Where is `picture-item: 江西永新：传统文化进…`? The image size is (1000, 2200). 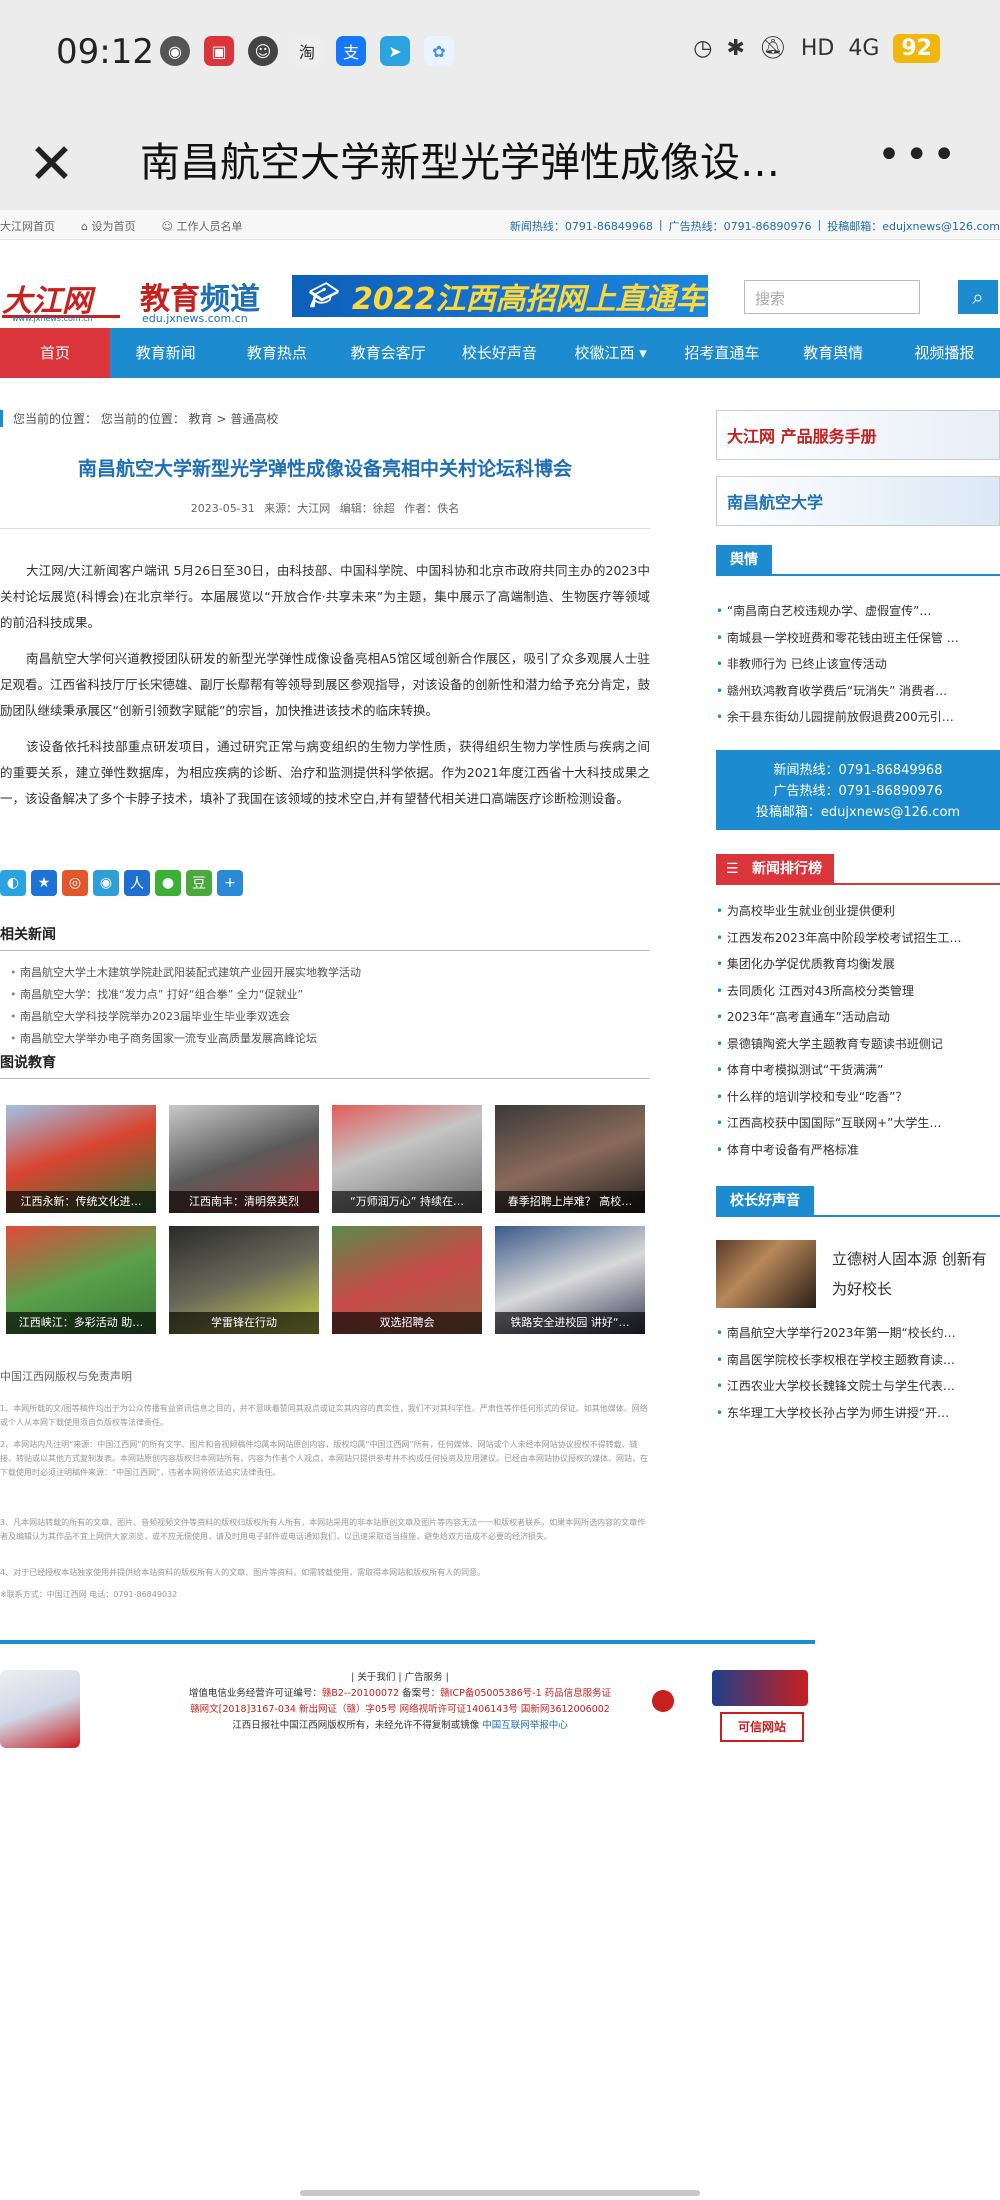 picture-item: 江西永新：传统文化进… is located at coordinates (81, 1159).